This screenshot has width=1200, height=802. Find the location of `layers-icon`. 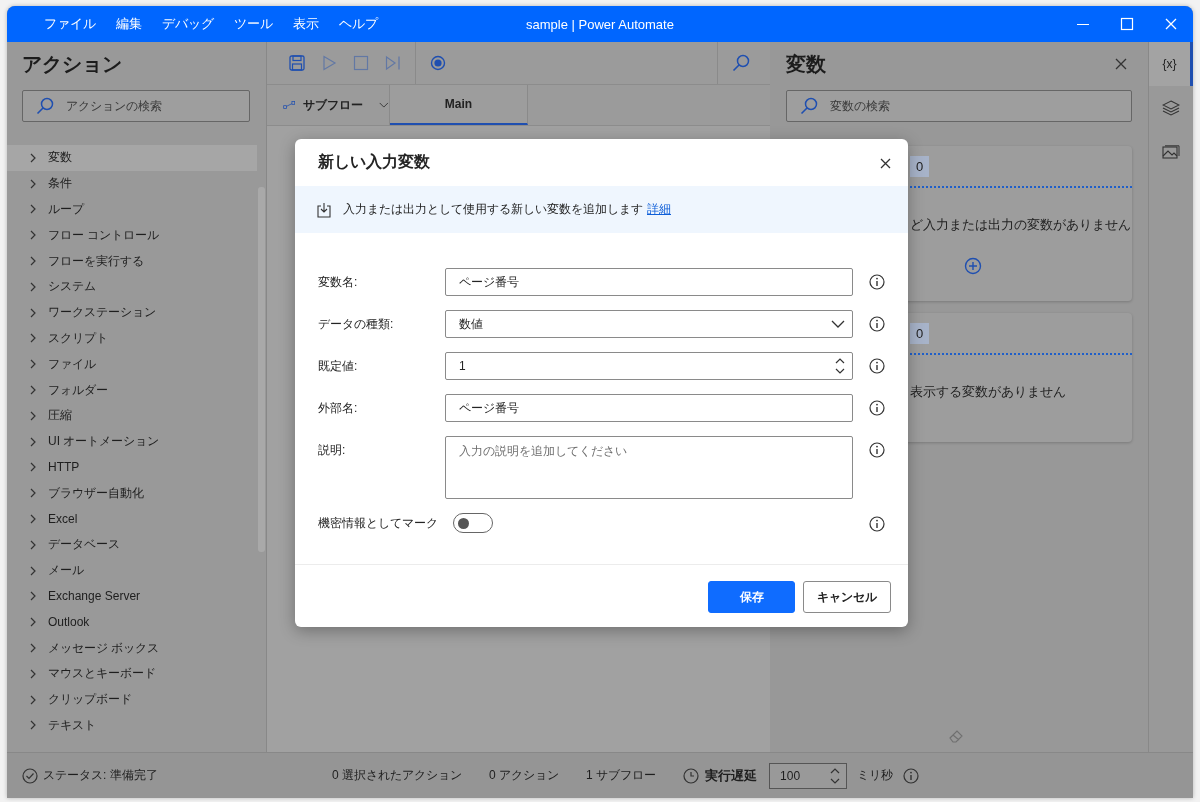

layers-icon is located at coordinates (1171, 108).